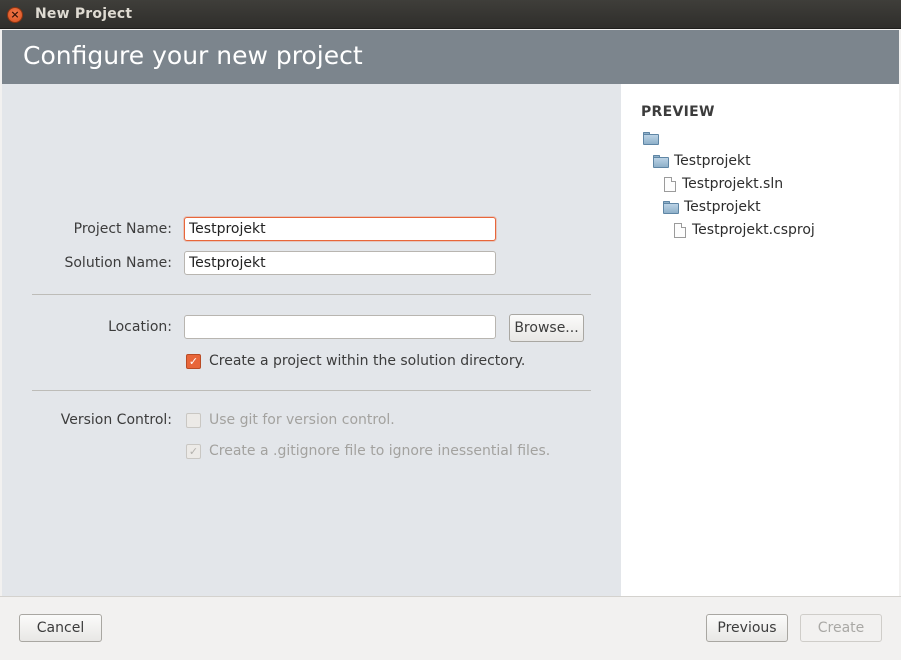  What do you see at coordinates (841, 628) in the screenshot?
I see `create-button: Create` at bounding box center [841, 628].